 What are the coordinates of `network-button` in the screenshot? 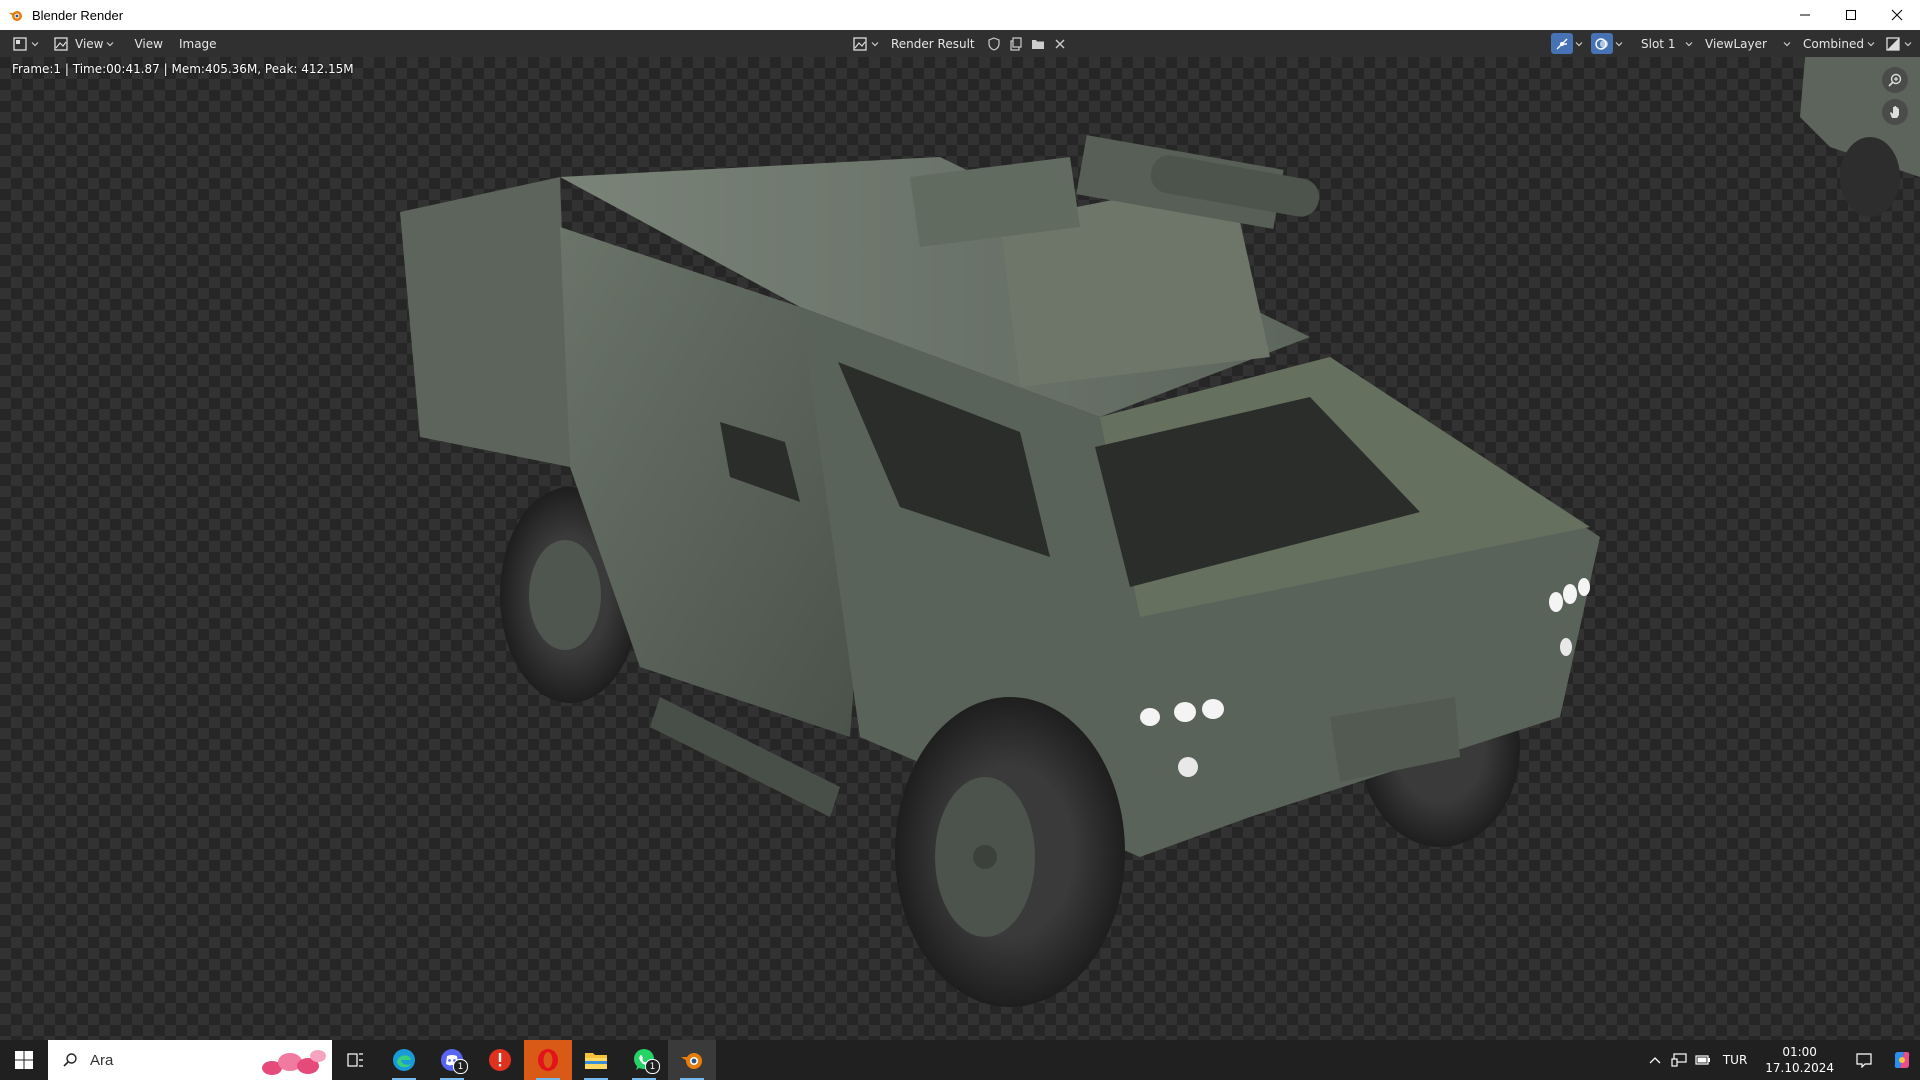 It's located at (1679, 1060).